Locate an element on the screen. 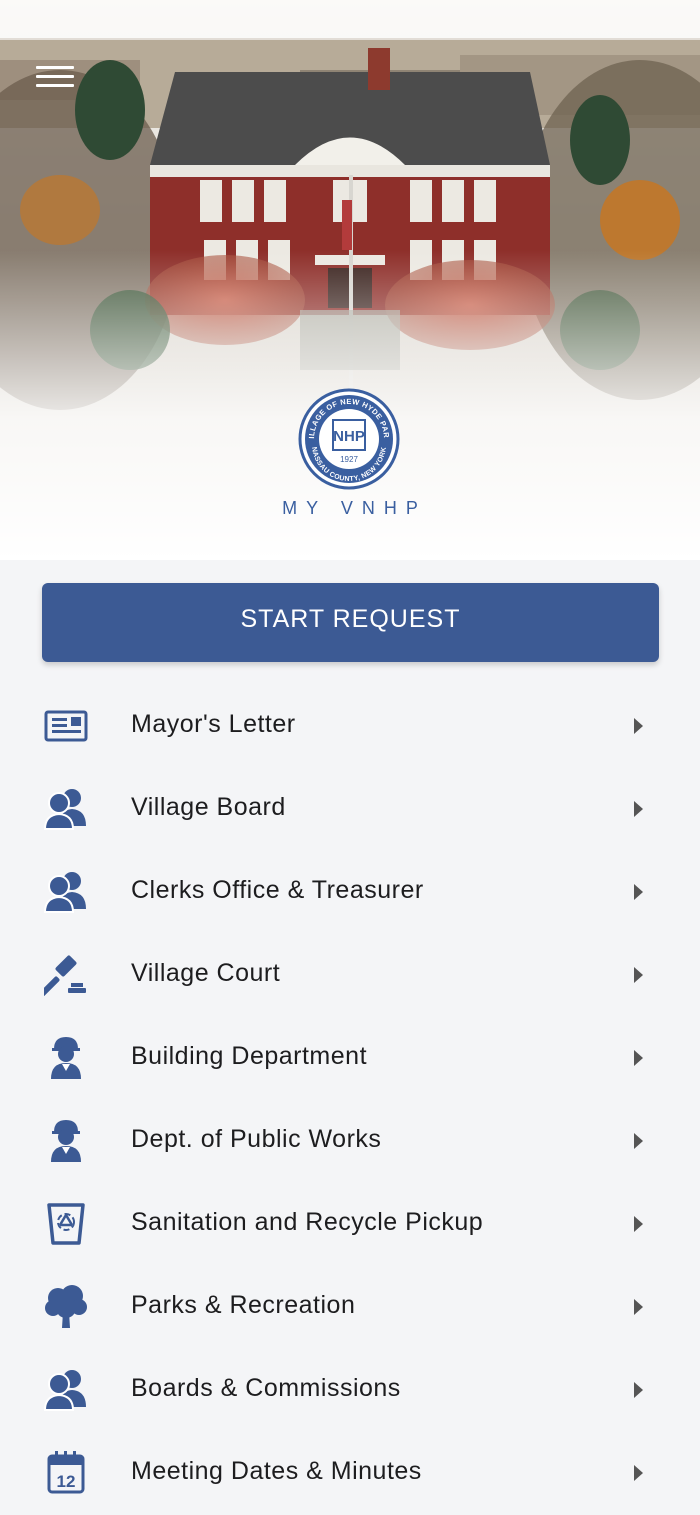 This screenshot has height=1515, width=700. menu-item-label: Village Court is located at coordinates (206, 973).